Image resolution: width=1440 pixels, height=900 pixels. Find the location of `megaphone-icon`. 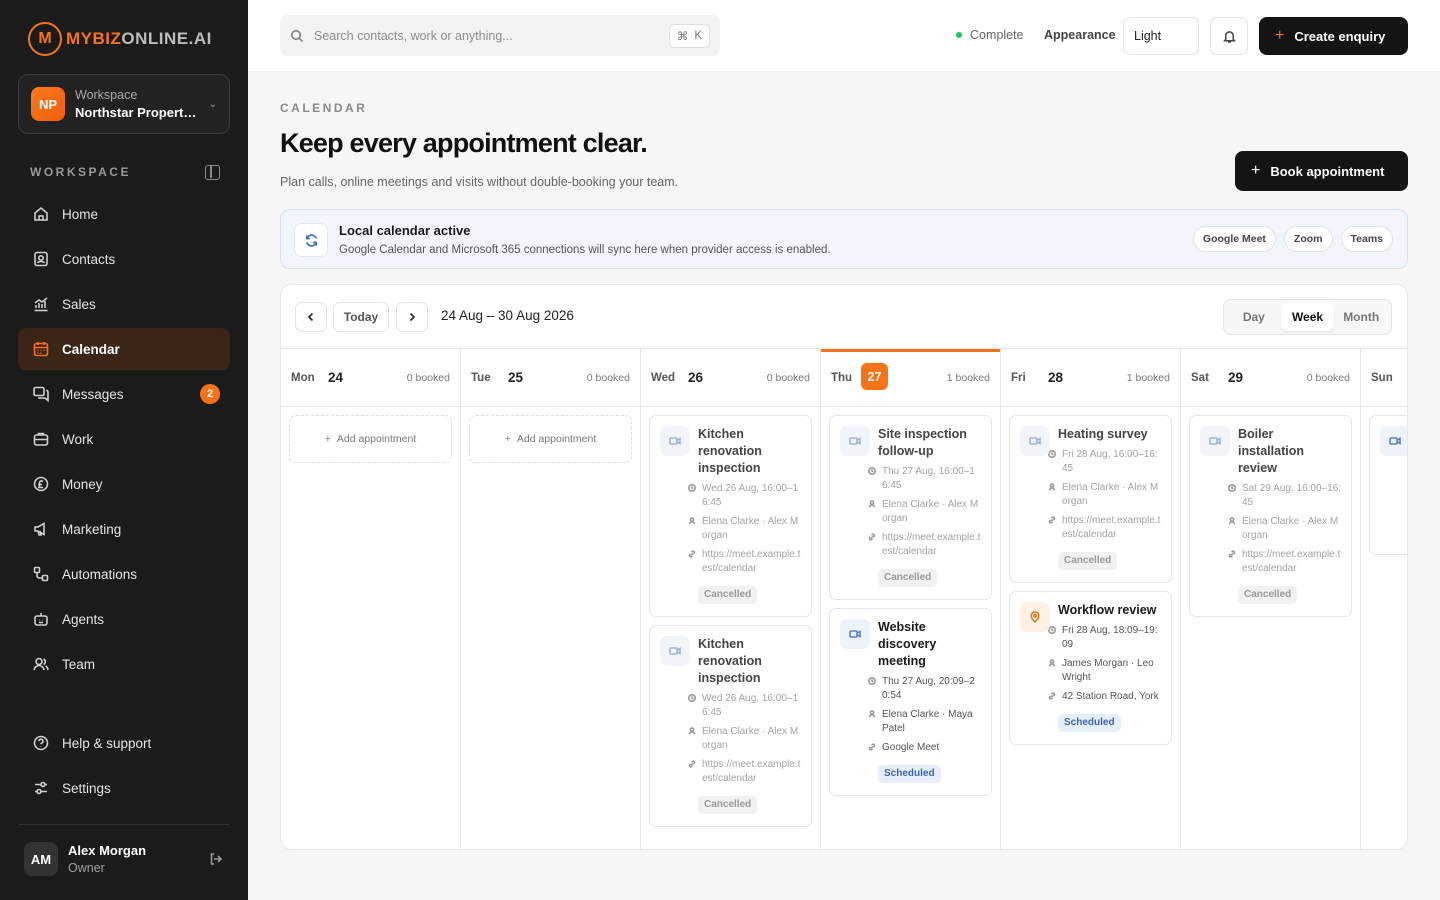

megaphone-icon is located at coordinates (41, 529).